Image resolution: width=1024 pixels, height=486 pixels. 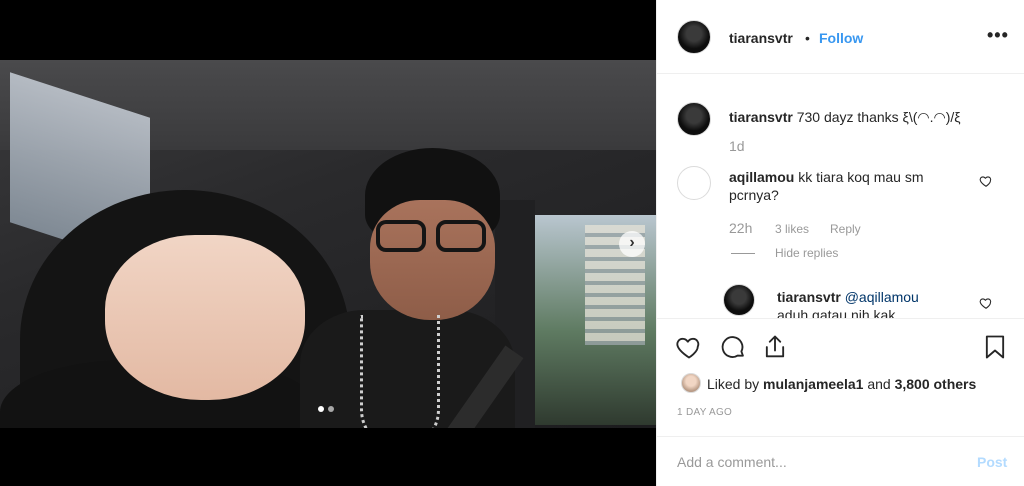 I want to click on reply-like-icon, so click(x=986, y=303).